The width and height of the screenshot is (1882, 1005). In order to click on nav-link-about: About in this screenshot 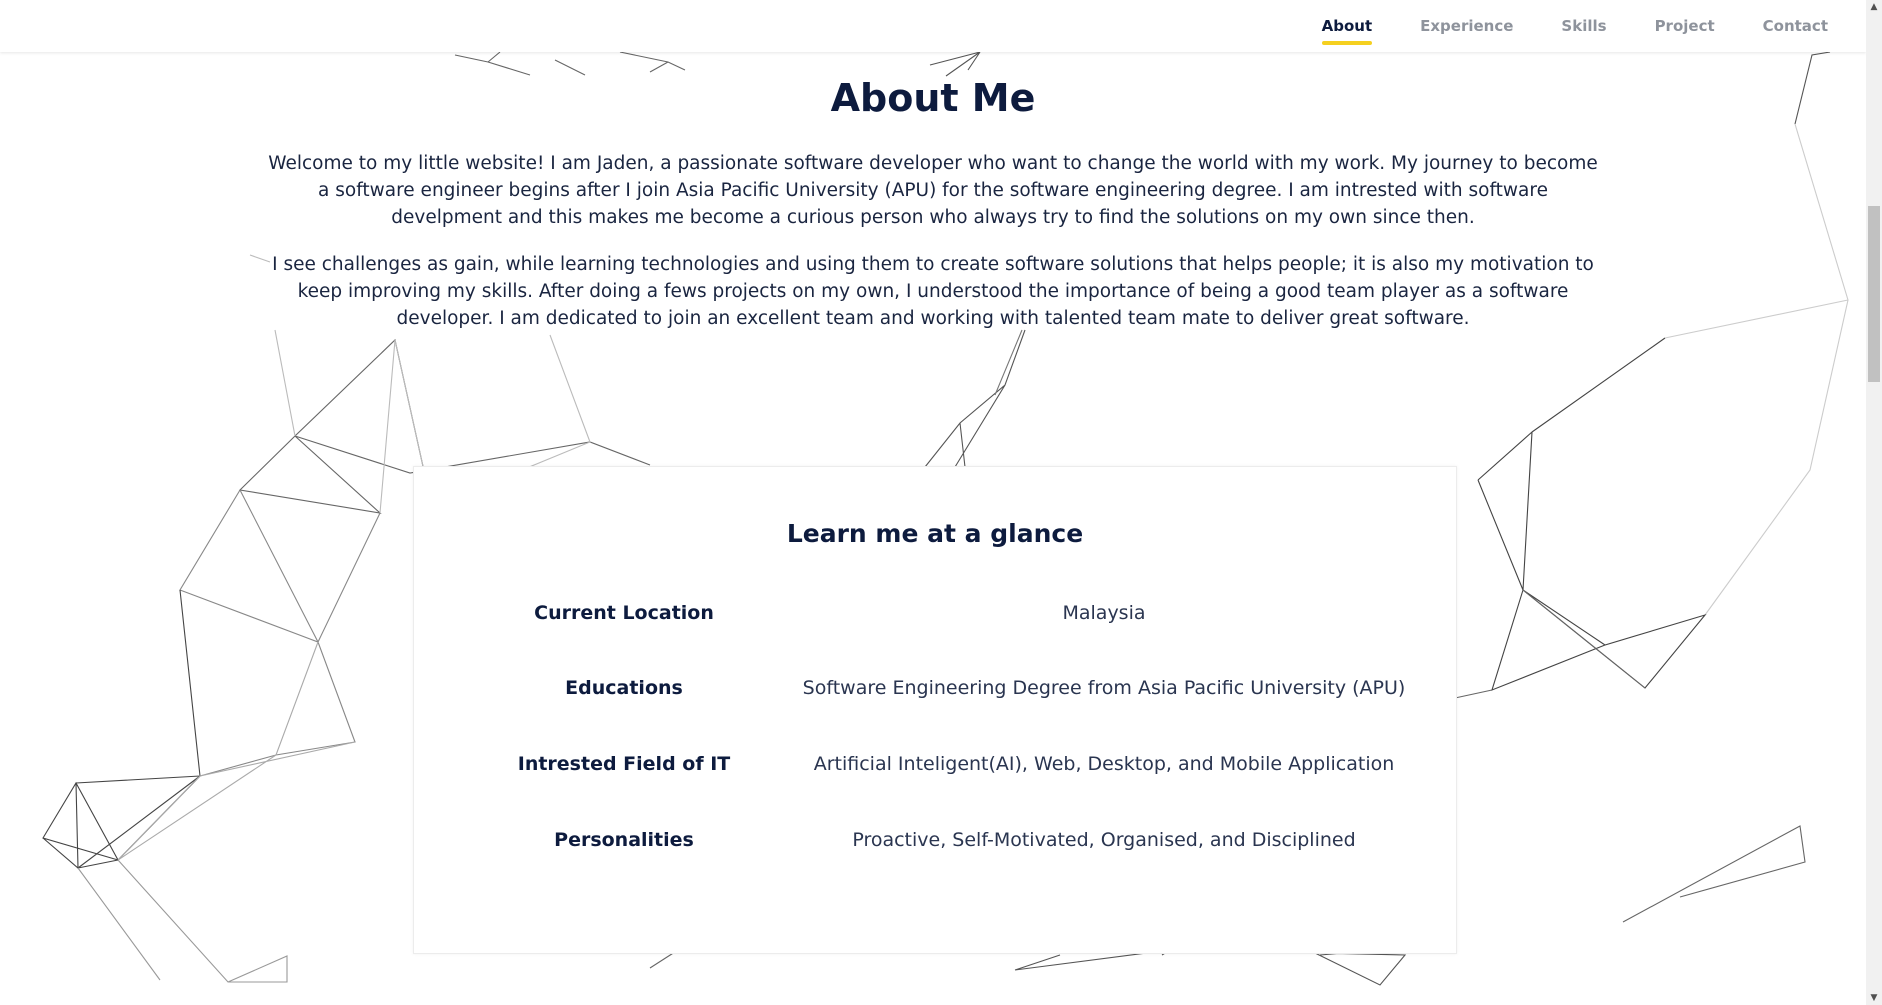, I will do `click(1346, 29)`.